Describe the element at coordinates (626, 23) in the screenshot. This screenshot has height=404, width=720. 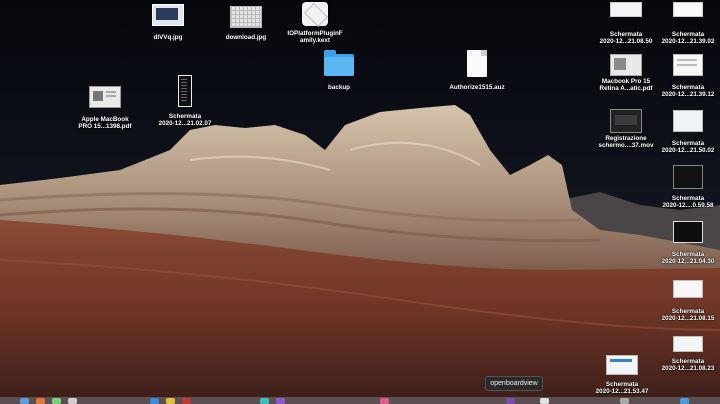
I see `desktop-item-schermata-2108-50: Schermata 2020-12...21.08.50` at that location.